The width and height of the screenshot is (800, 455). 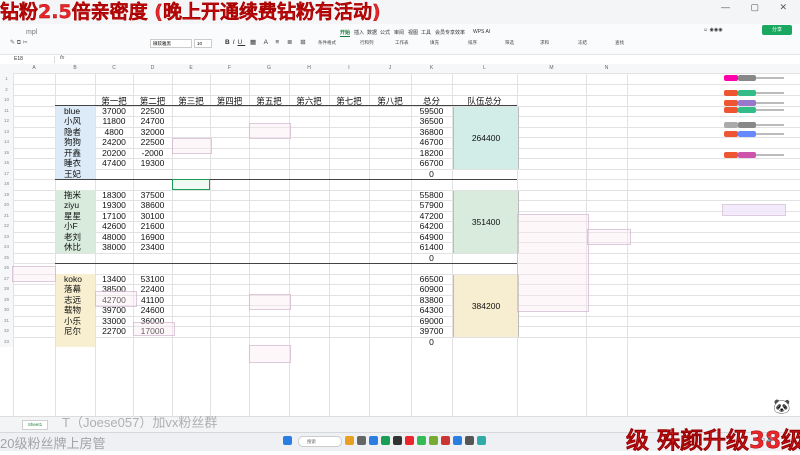 What do you see at coordinates (152, 310) in the screenshot?
I see `game2-score: 24600` at bounding box center [152, 310].